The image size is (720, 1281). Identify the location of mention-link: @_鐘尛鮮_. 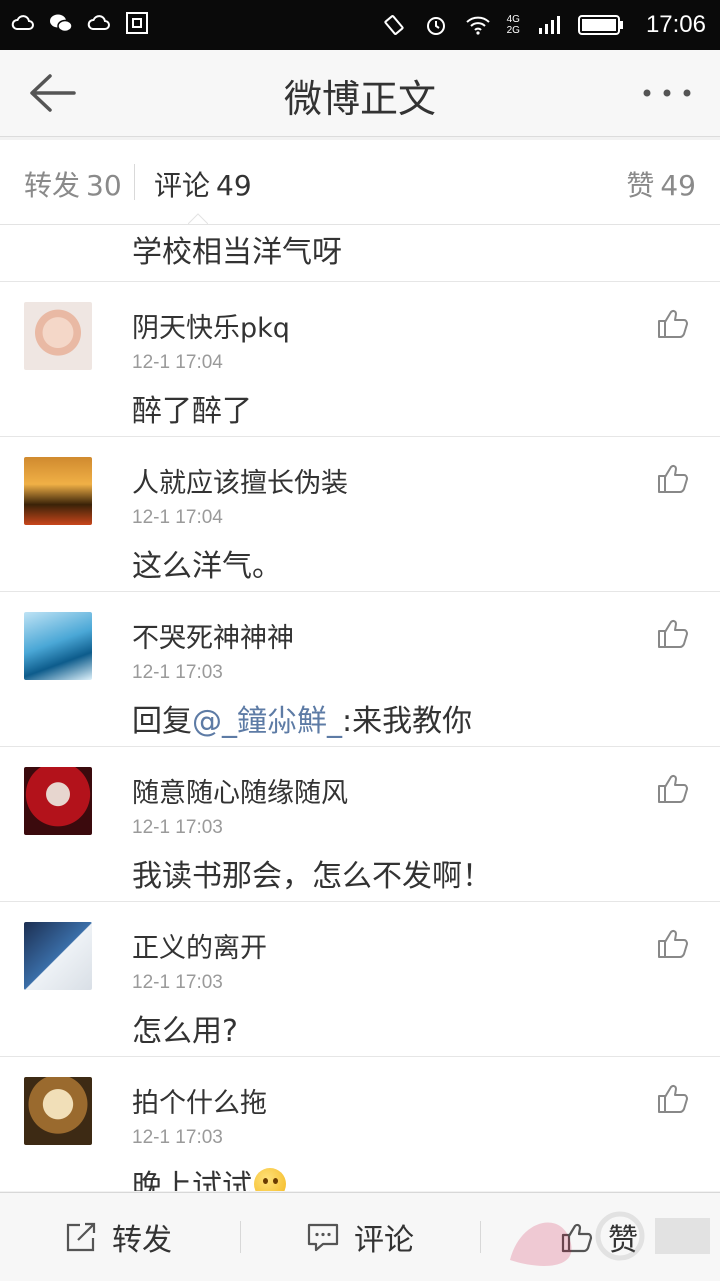
(267, 721).